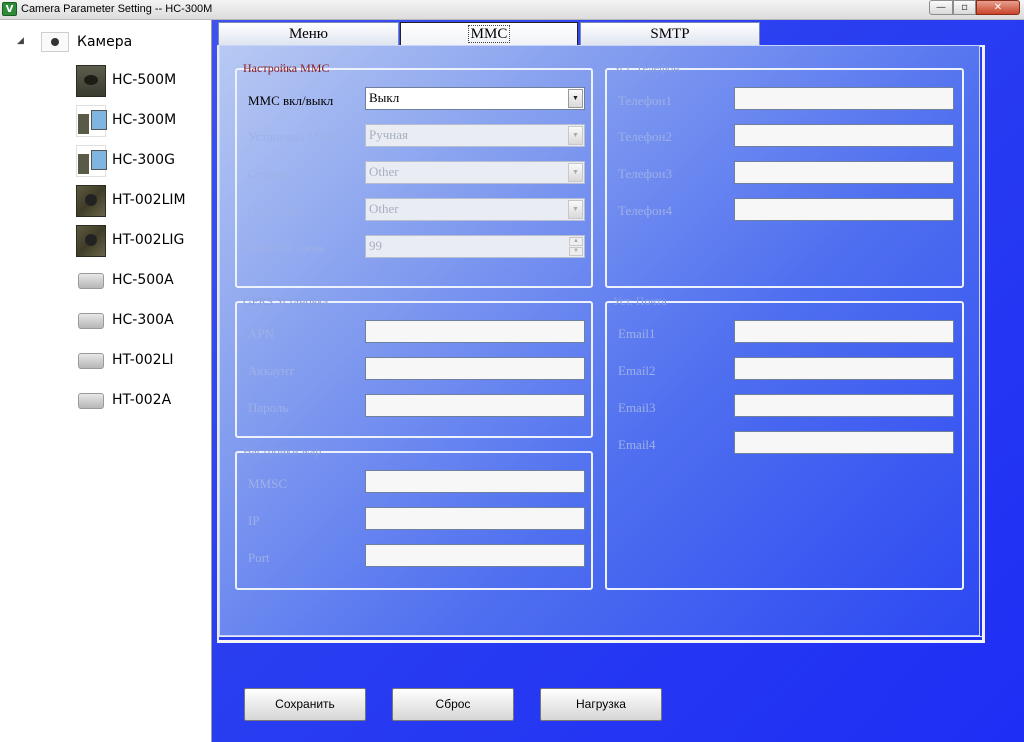 The height and width of the screenshot is (742, 1024). Describe the element at coordinates (9, 9) in the screenshot. I see `app-icon: V` at that location.